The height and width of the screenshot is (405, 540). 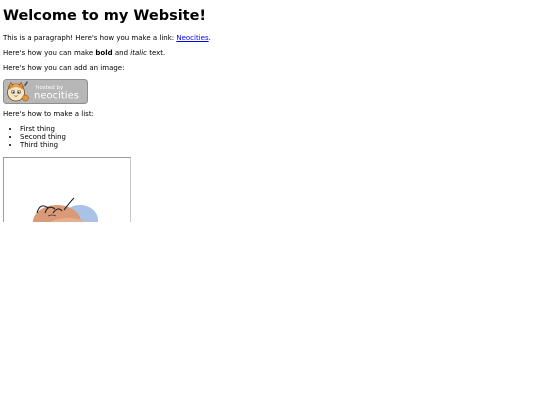 What do you see at coordinates (56, 96) in the screenshot?
I see `badge-brand-text: neocities` at bounding box center [56, 96].